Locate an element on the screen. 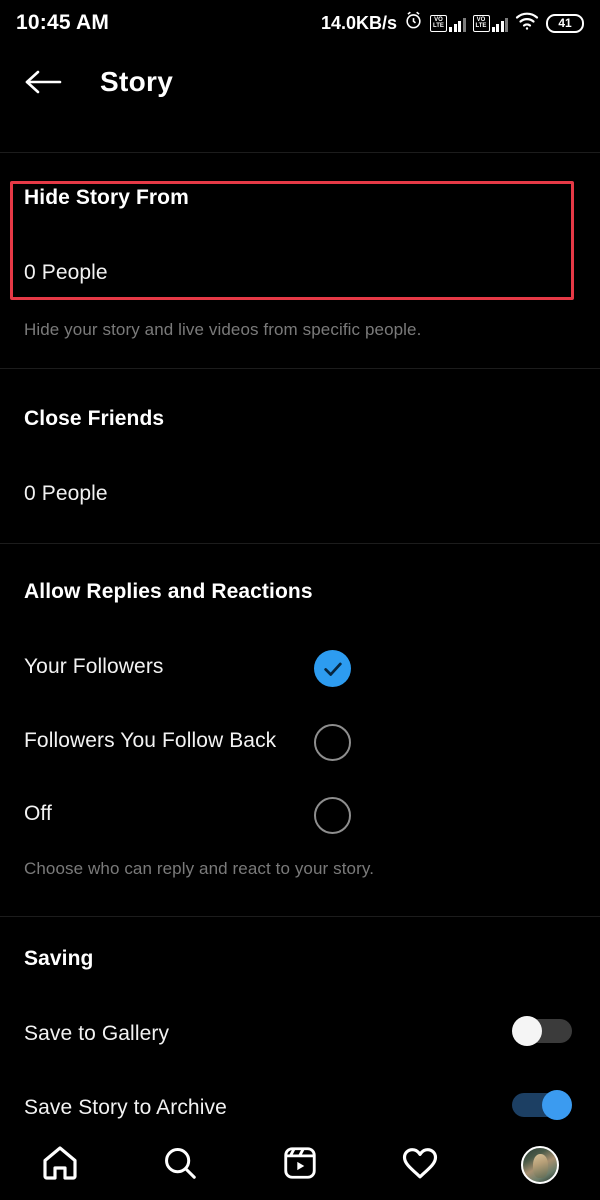 The width and height of the screenshot is (600, 1200). nav-item-activity is located at coordinates (420, 1165).